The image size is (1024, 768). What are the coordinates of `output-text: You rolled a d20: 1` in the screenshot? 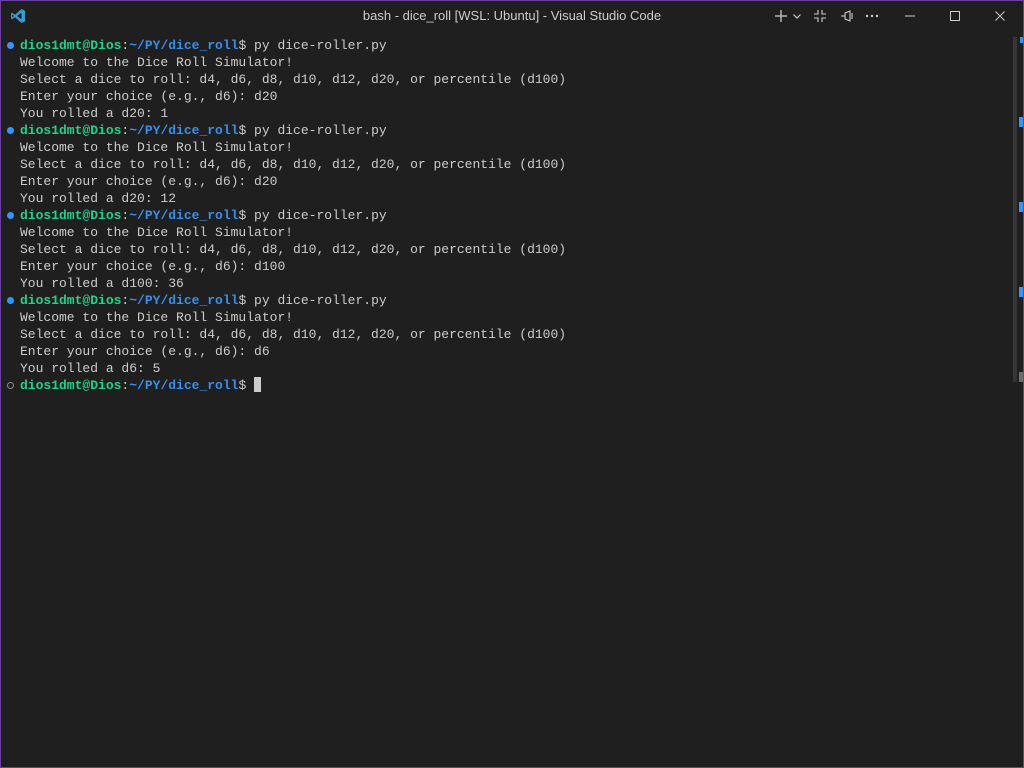 It's located at (94, 113).